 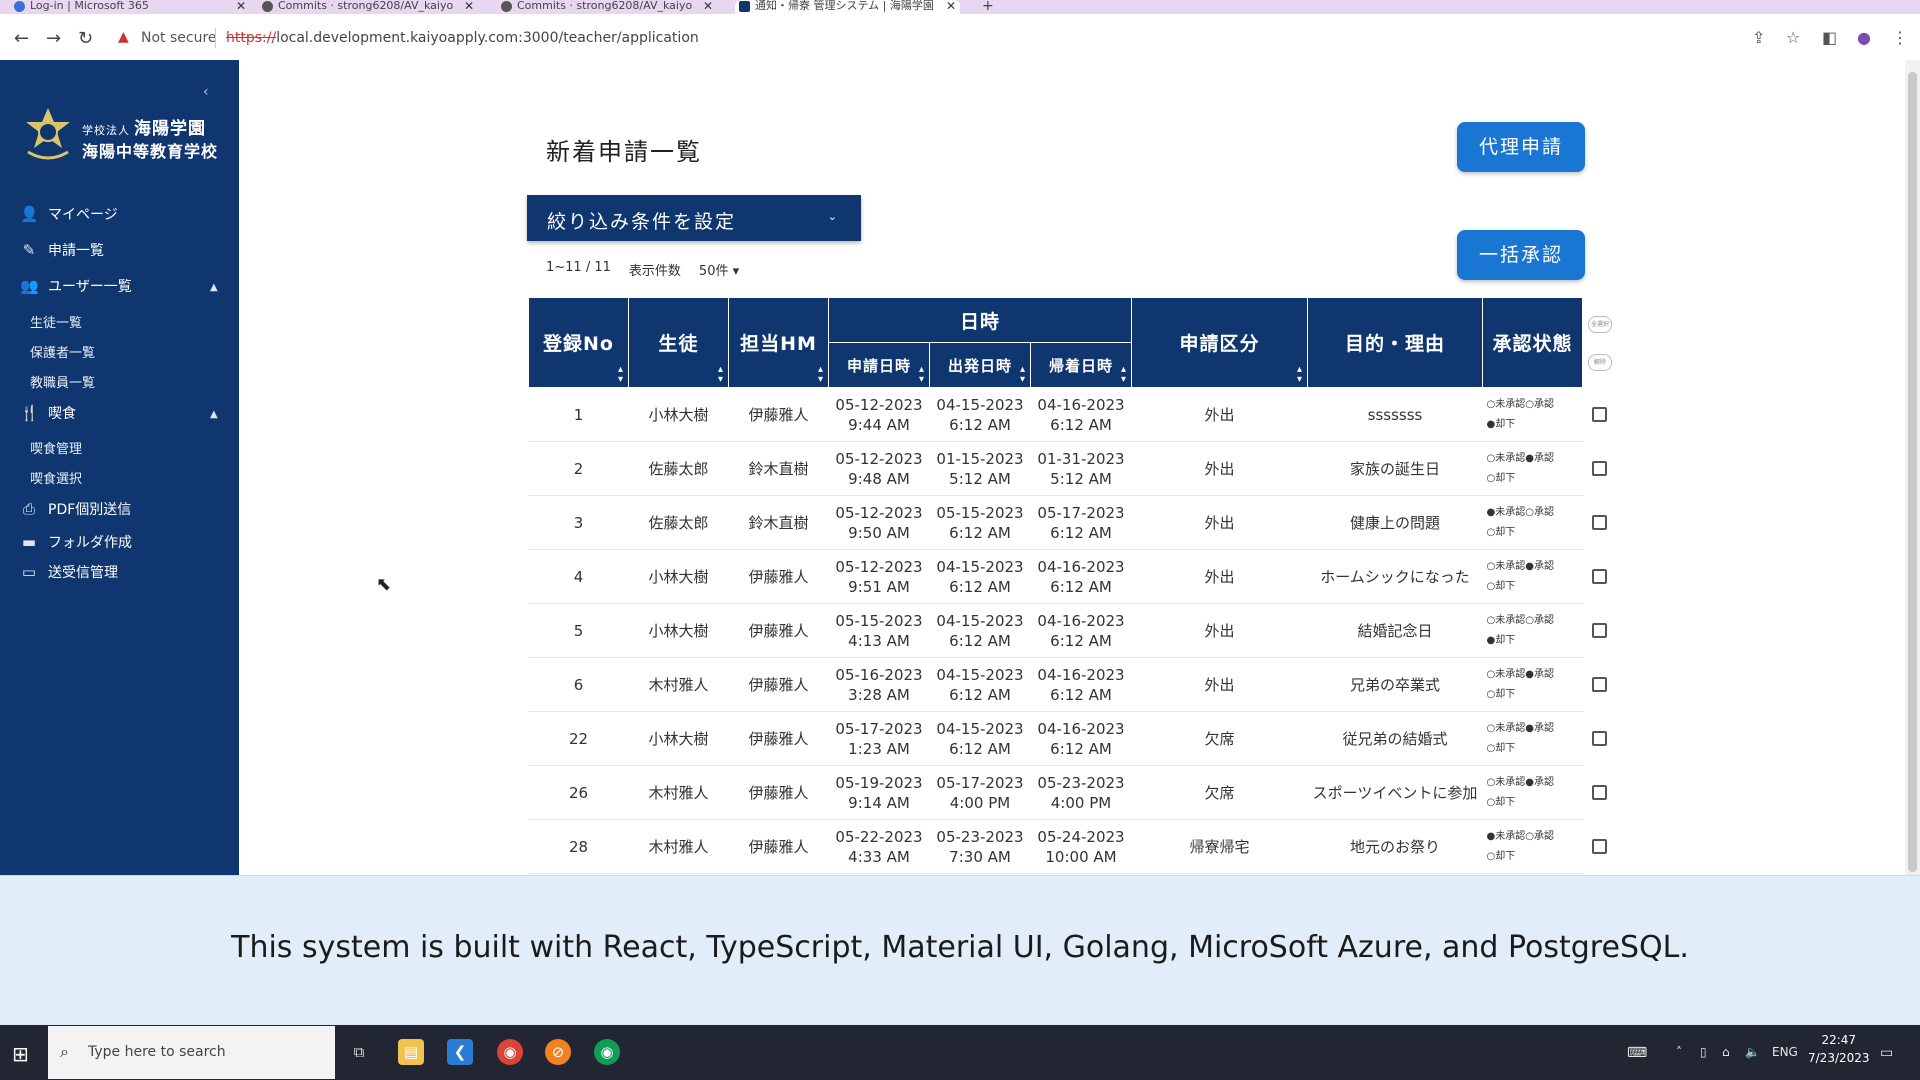 What do you see at coordinates (1758, 37) in the screenshot?
I see `share-icon: ⇪` at bounding box center [1758, 37].